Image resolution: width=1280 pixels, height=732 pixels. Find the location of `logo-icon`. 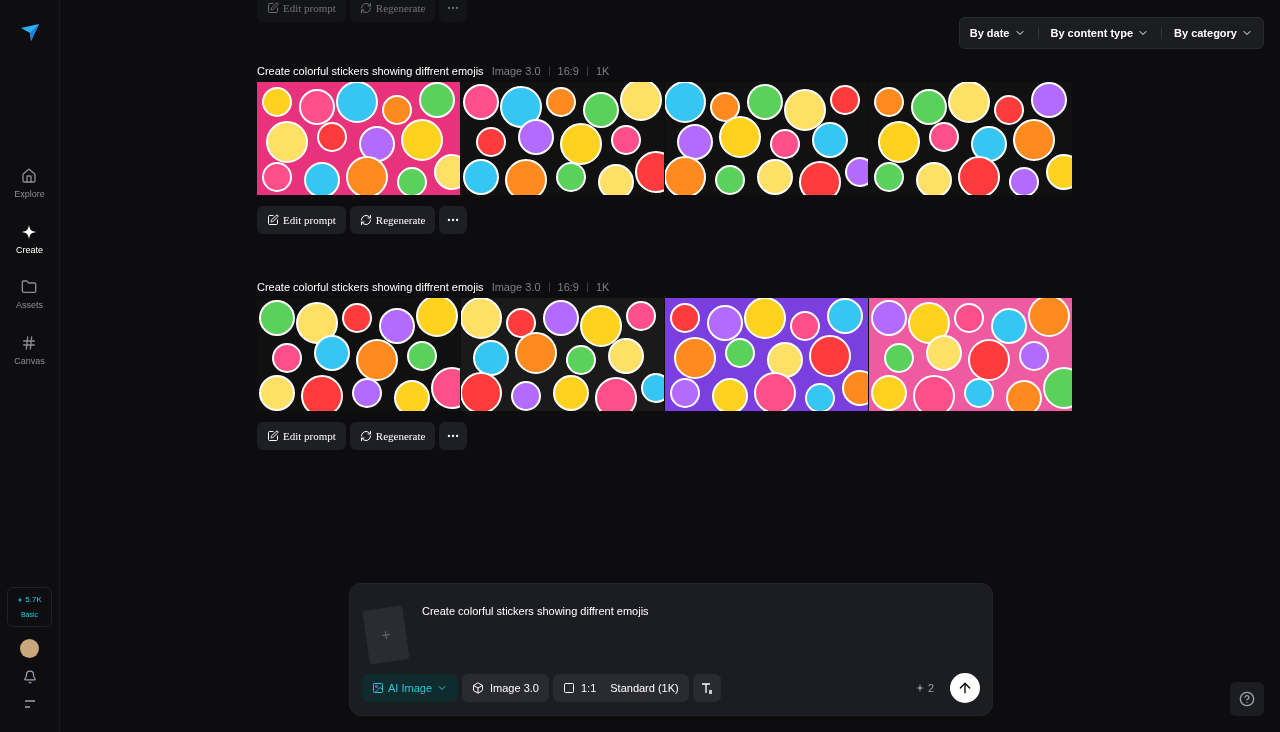

logo-icon is located at coordinates (29, 32).